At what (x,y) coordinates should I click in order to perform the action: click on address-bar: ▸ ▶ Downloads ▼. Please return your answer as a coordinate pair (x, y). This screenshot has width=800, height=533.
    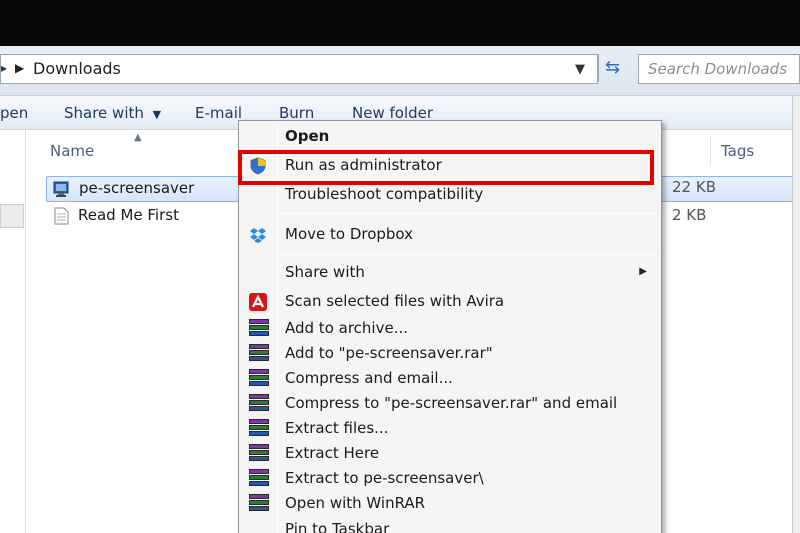
    Looking at the image, I should click on (299, 69).